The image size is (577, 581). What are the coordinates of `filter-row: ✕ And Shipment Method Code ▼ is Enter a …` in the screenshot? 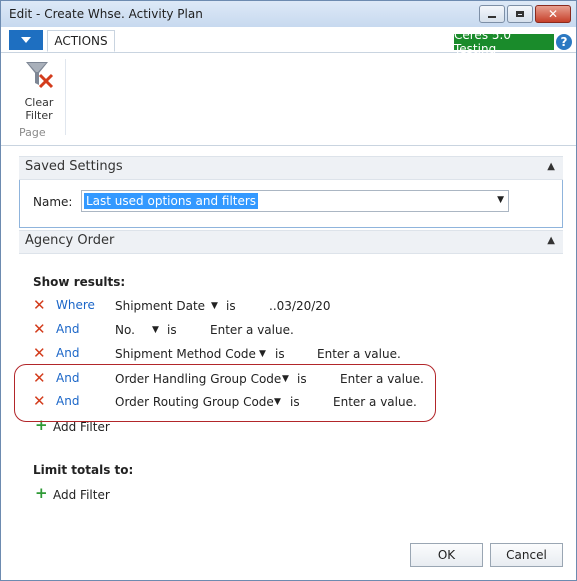 It's located at (293, 354).